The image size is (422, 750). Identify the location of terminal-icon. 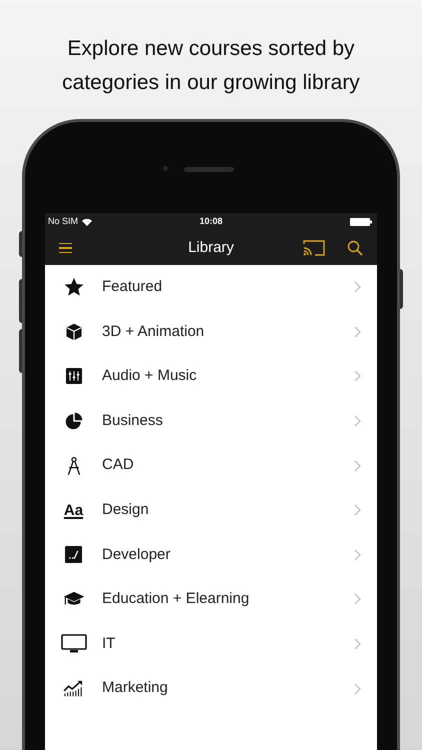
(73, 555).